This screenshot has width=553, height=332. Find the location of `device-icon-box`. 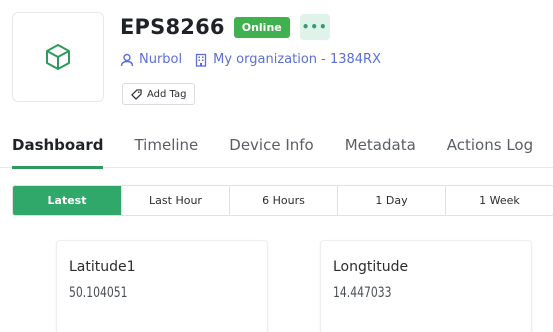

device-icon-box is located at coordinates (58, 57).